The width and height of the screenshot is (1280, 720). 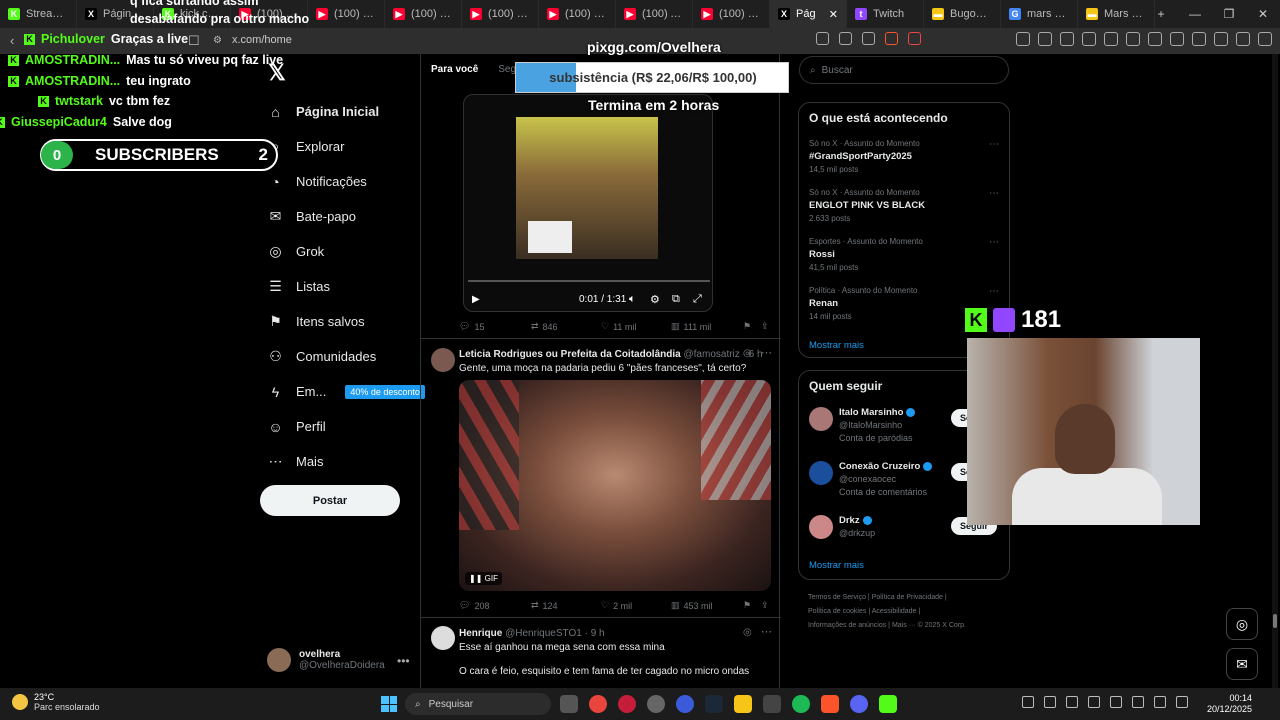 I want to click on back-icon: ‹, so click(x=12, y=40).